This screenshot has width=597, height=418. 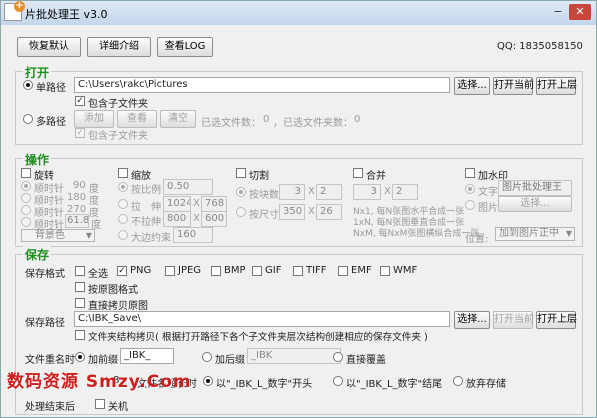 What do you see at coordinates (80, 133) in the screenshot?
I see `include-subfolders2-checkbox: ✓` at bounding box center [80, 133].